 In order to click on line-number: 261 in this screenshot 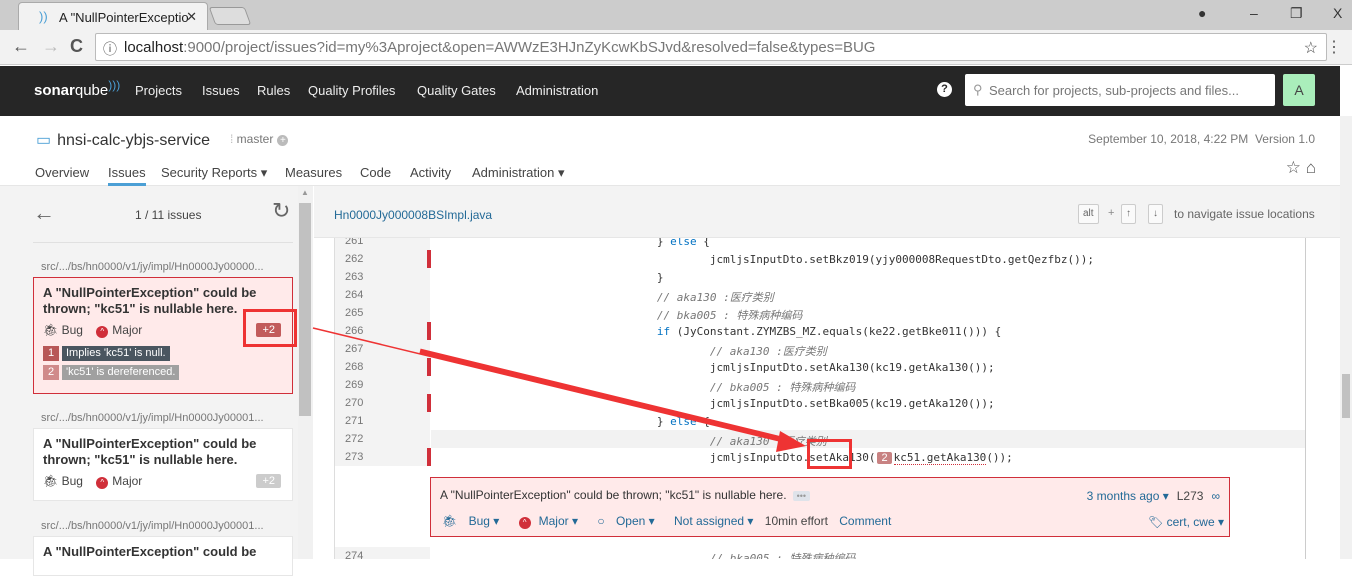, I will do `click(382, 244)`.